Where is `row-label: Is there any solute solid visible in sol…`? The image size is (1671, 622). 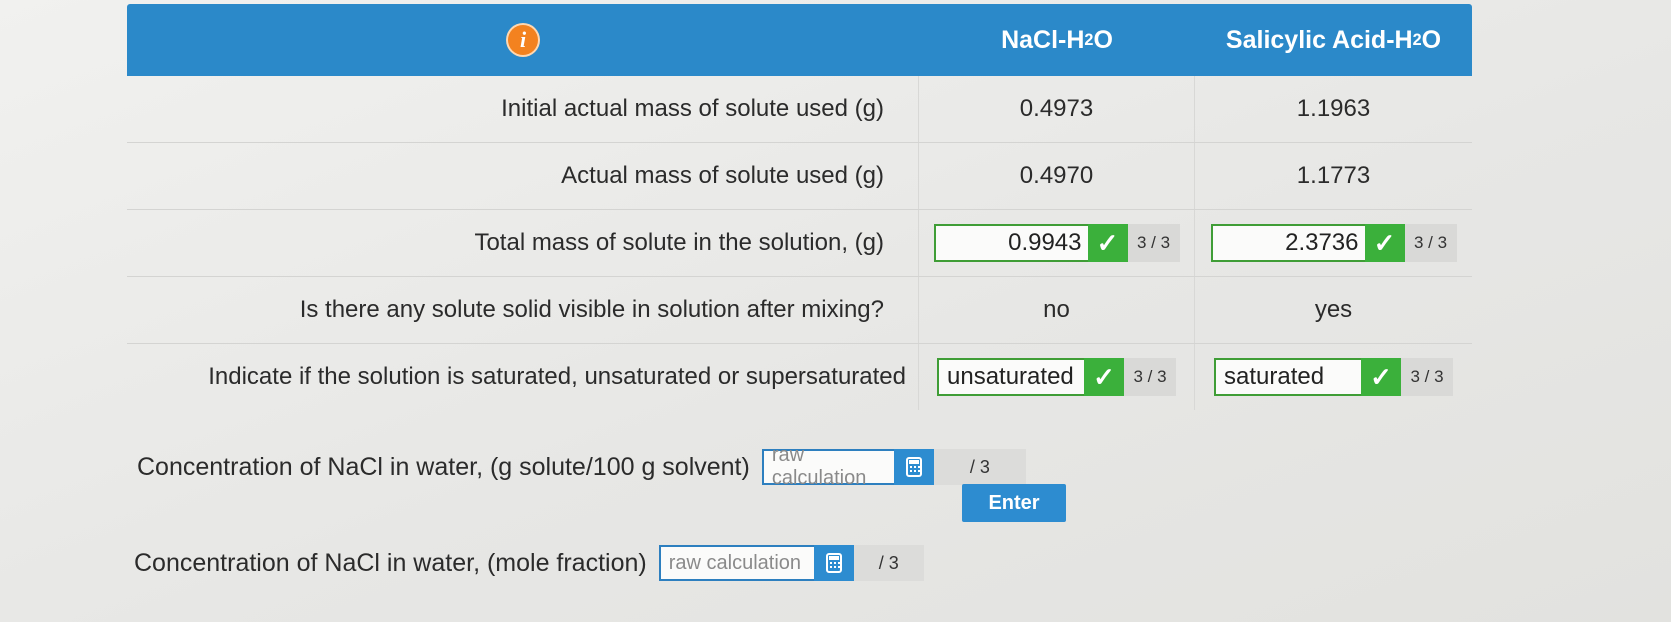
row-label: Is there any solute solid visible in sol… is located at coordinates (523, 310).